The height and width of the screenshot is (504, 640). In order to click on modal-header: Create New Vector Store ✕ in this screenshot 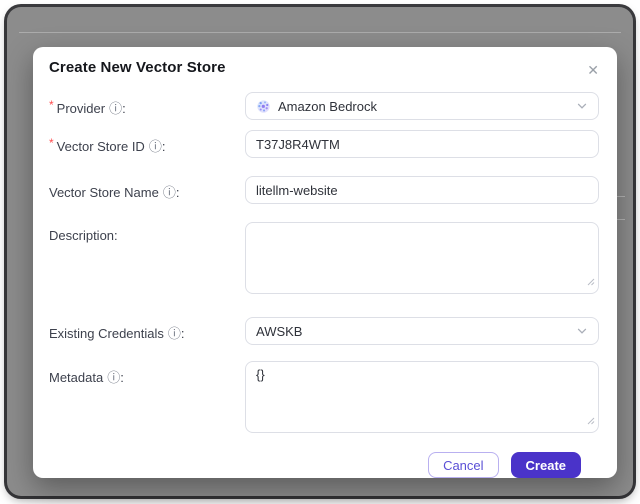, I will do `click(325, 64)`.